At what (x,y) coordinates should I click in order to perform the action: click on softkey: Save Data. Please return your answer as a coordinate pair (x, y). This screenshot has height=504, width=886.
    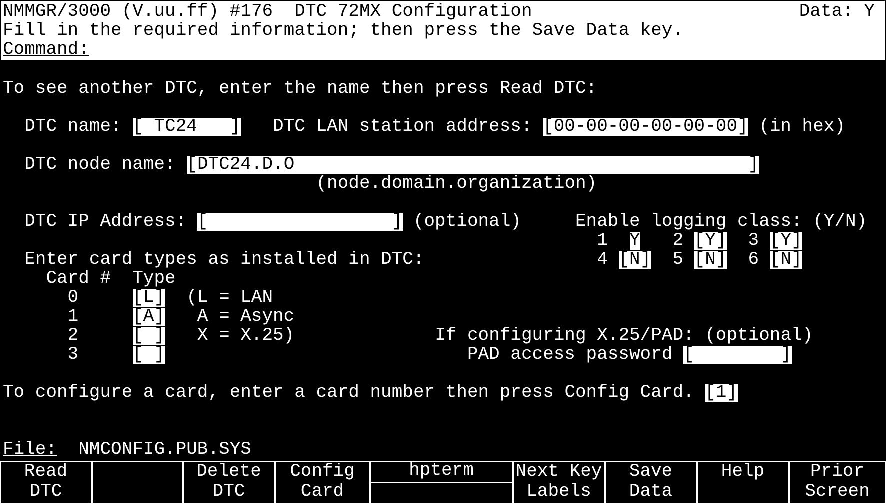
    Looking at the image, I should click on (651, 482).